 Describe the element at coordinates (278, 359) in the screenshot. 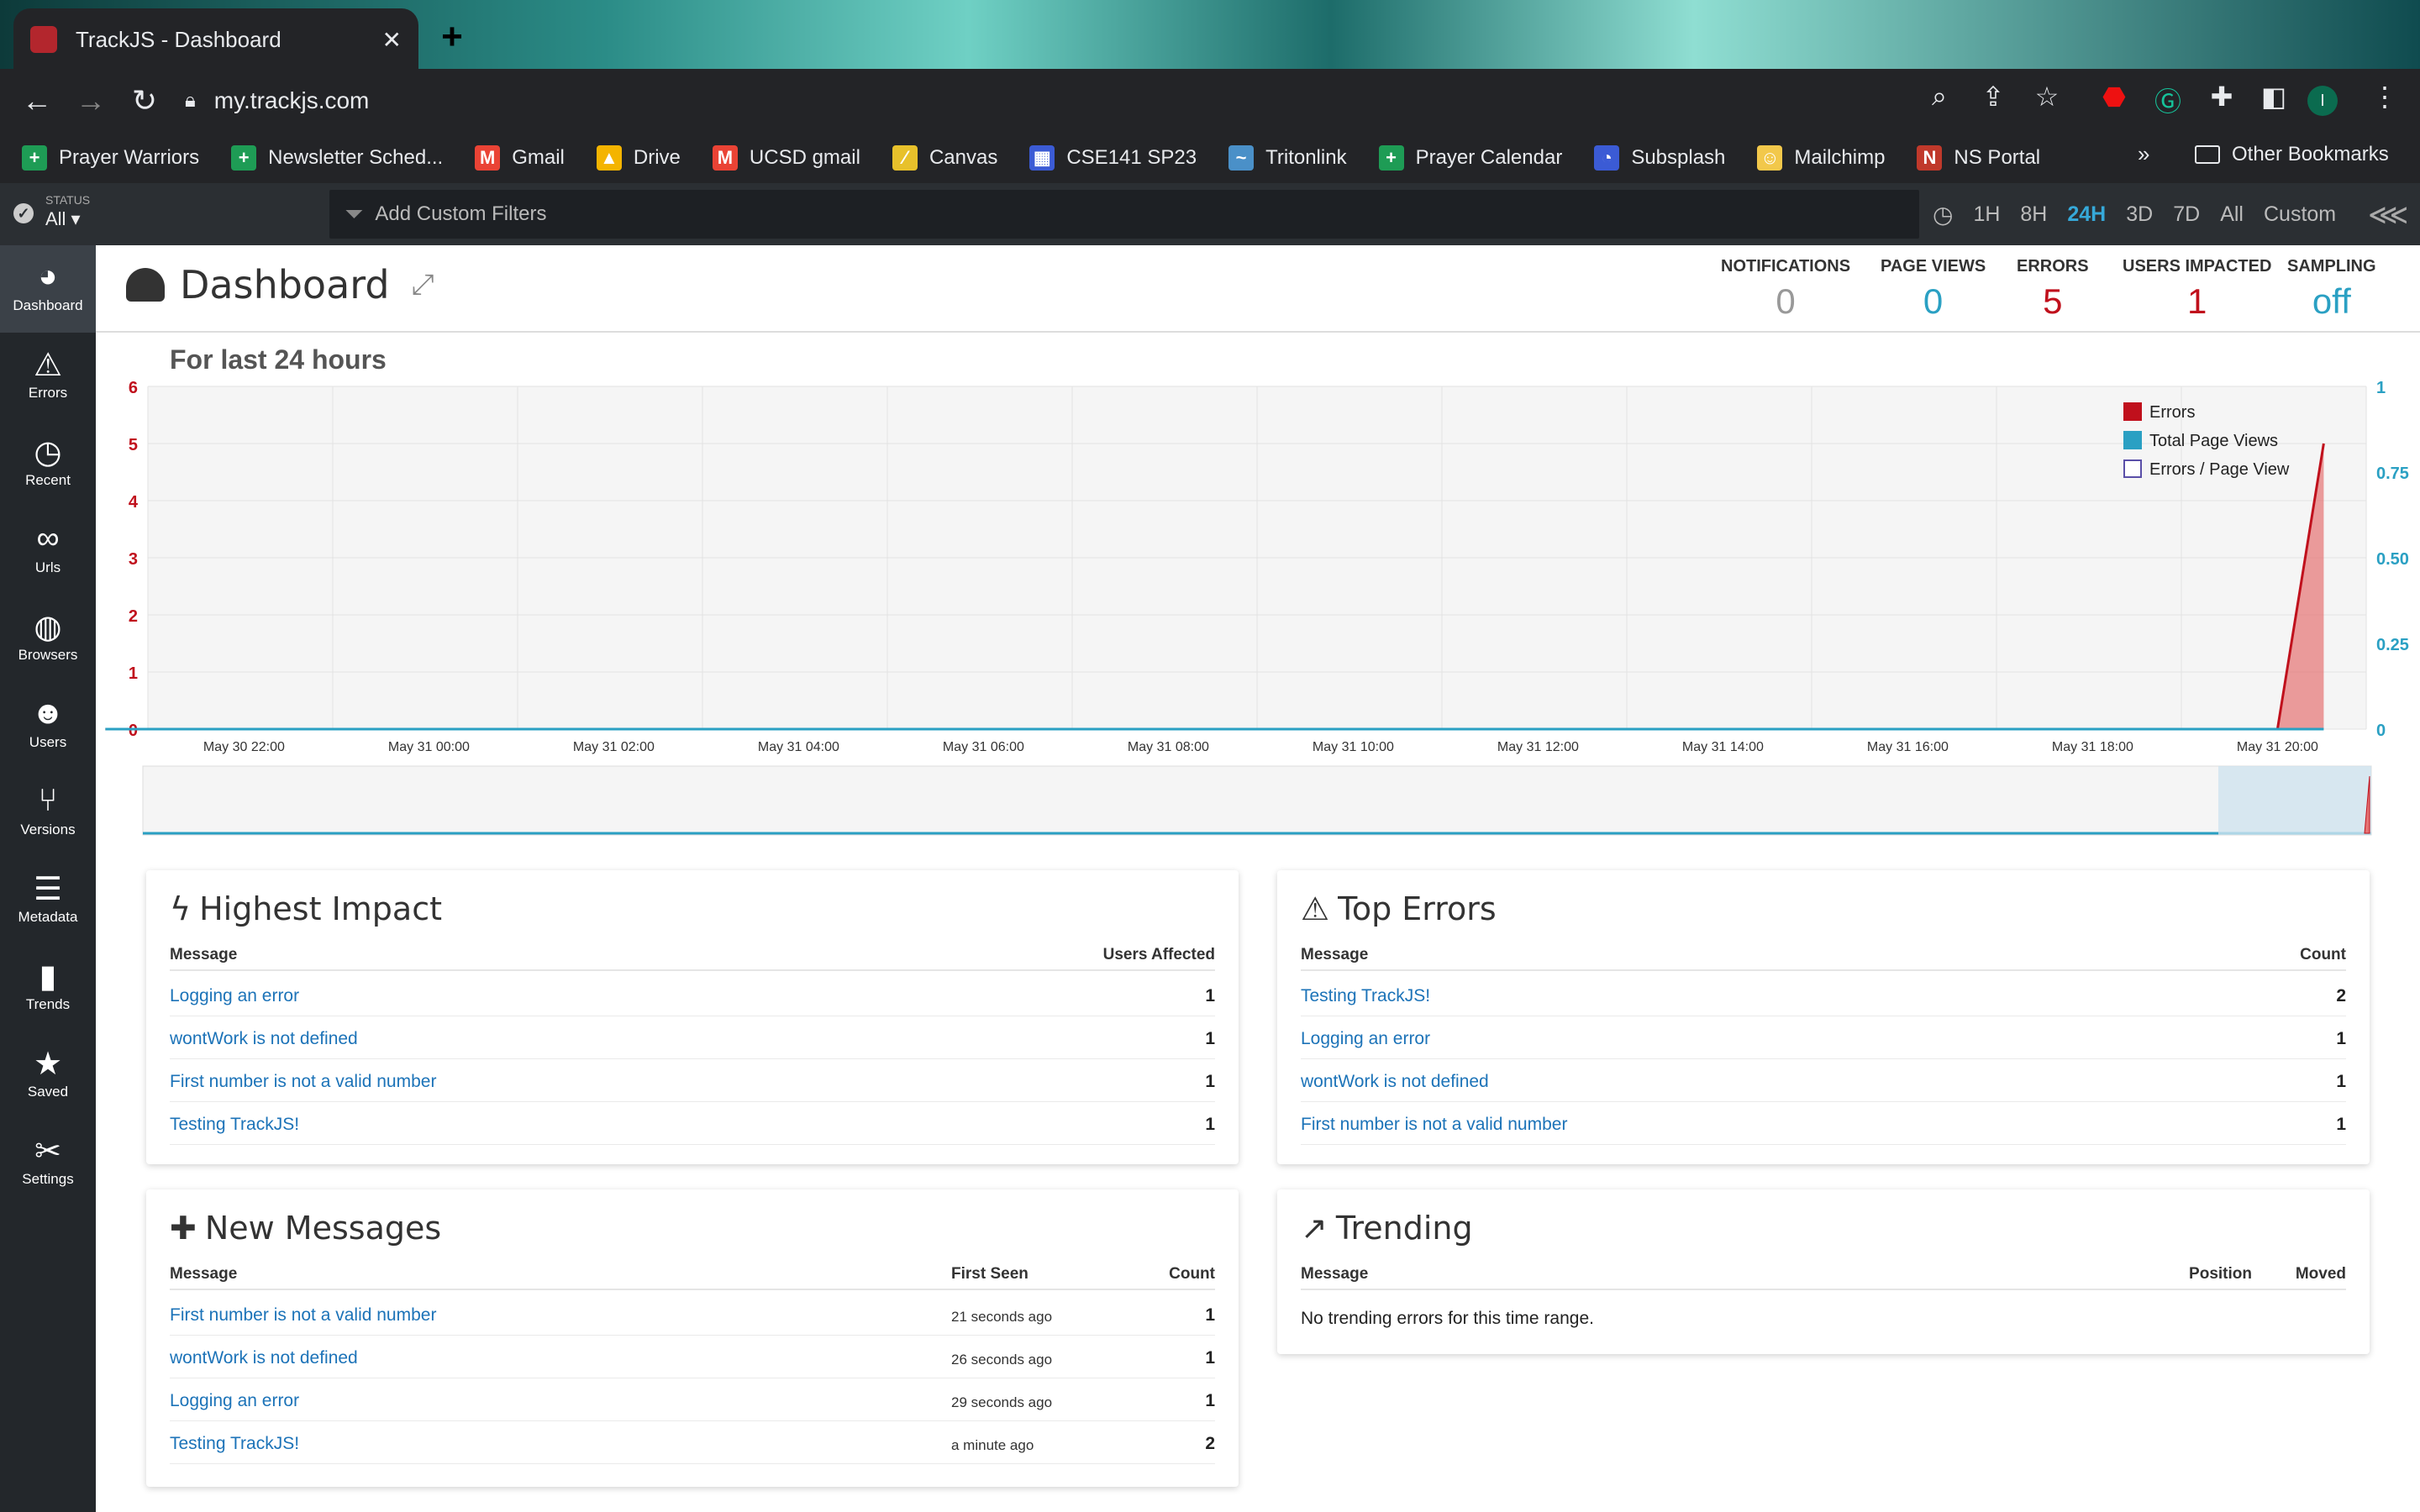

I see `chart-subtitle: For last 24 hours` at that location.